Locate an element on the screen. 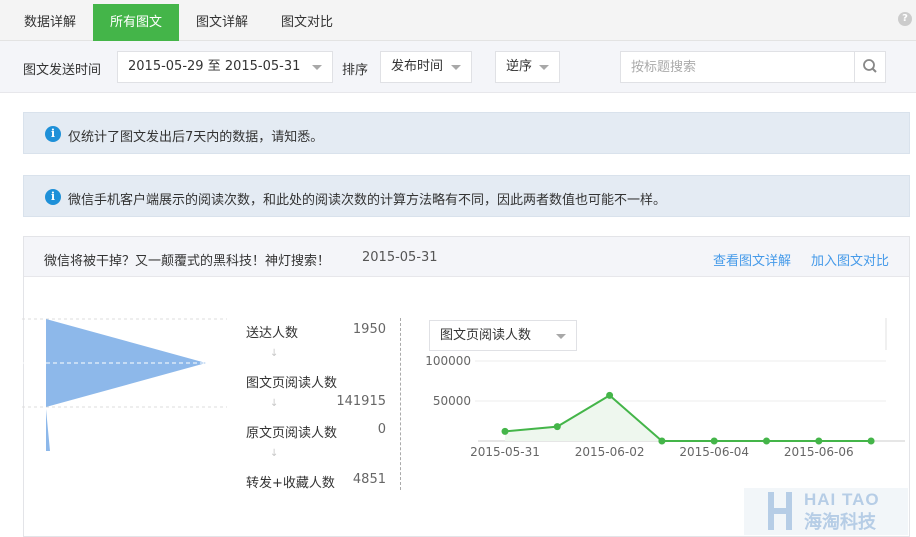 The image size is (916, 537). tab-bar: 数据详解 所有图文 图文详解 图文对比 ? is located at coordinates (458, 20).